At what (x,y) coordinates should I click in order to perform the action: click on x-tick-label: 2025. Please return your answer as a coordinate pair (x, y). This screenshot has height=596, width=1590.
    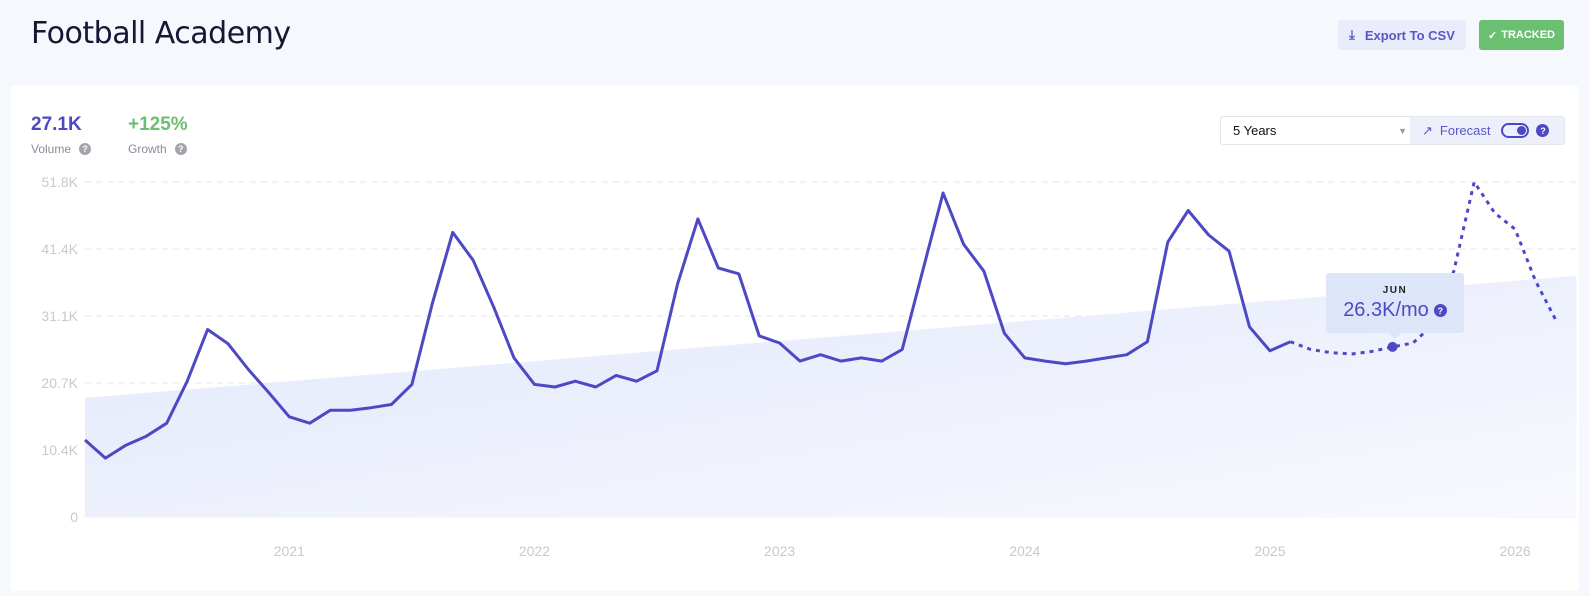
    Looking at the image, I should click on (1269, 551).